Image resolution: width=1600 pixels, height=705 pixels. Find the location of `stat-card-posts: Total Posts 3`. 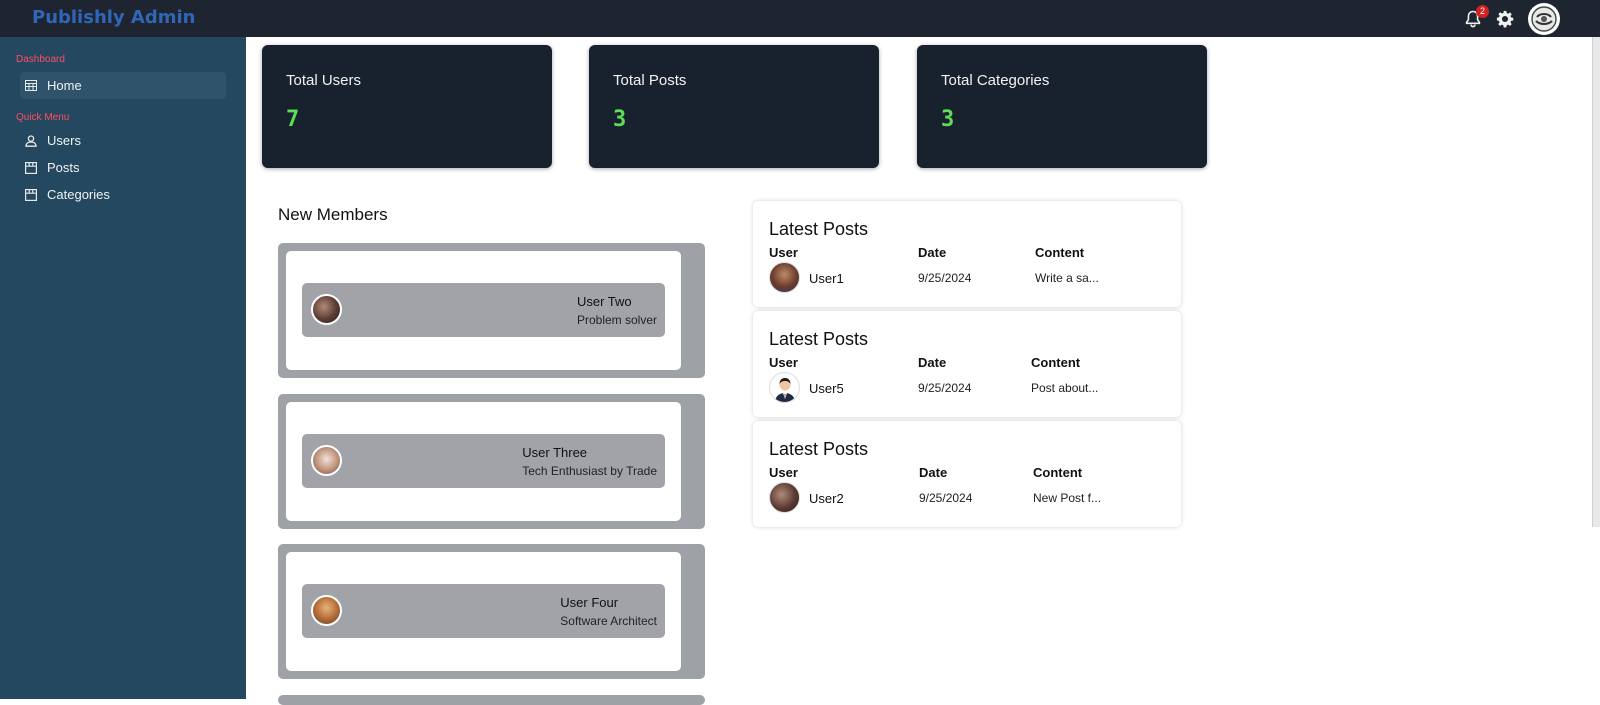

stat-card-posts: Total Posts 3 is located at coordinates (734, 106).